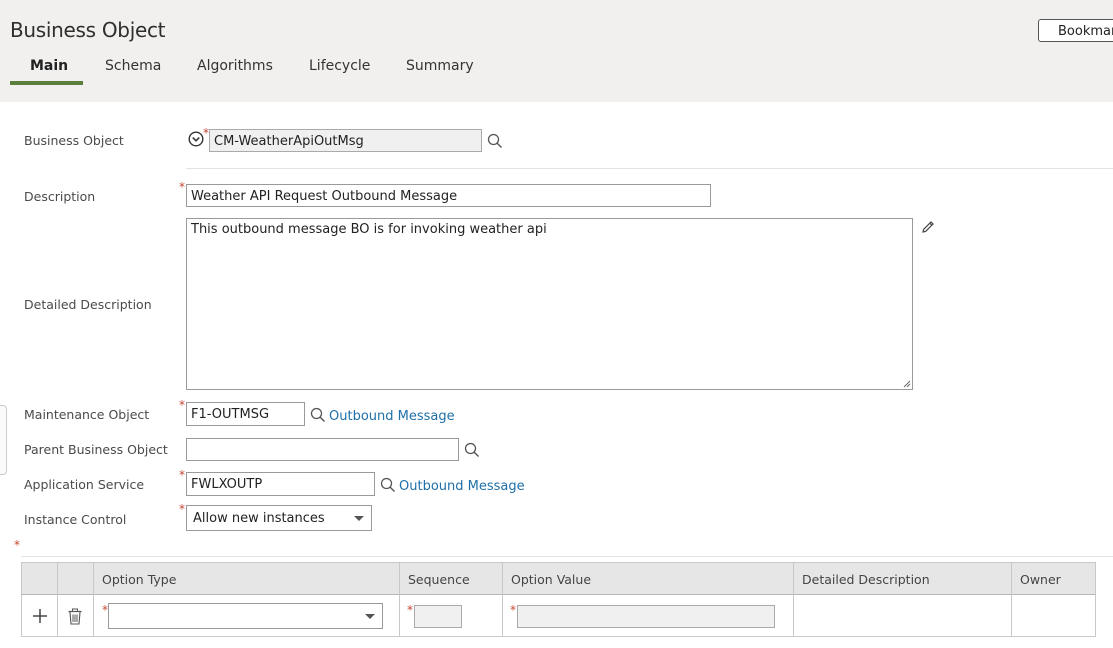 The width and height of the screenshot is (1113, 648). What do you see at coordinates (88, 304) in the screenshot?
I see `detailed-description-label: Detailed Description` at bounding box center [88, 304].